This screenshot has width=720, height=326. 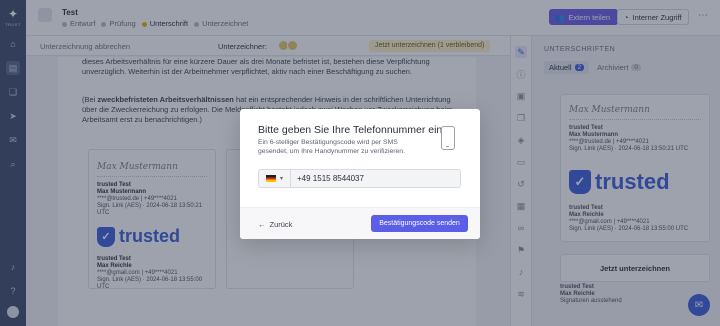 What do you see at coordinates (350, 130) in the screenshot?
I see `dialog-title: Bitte geben Sie Ihre Telefonnummer ein` at bounding box center [350, 130].